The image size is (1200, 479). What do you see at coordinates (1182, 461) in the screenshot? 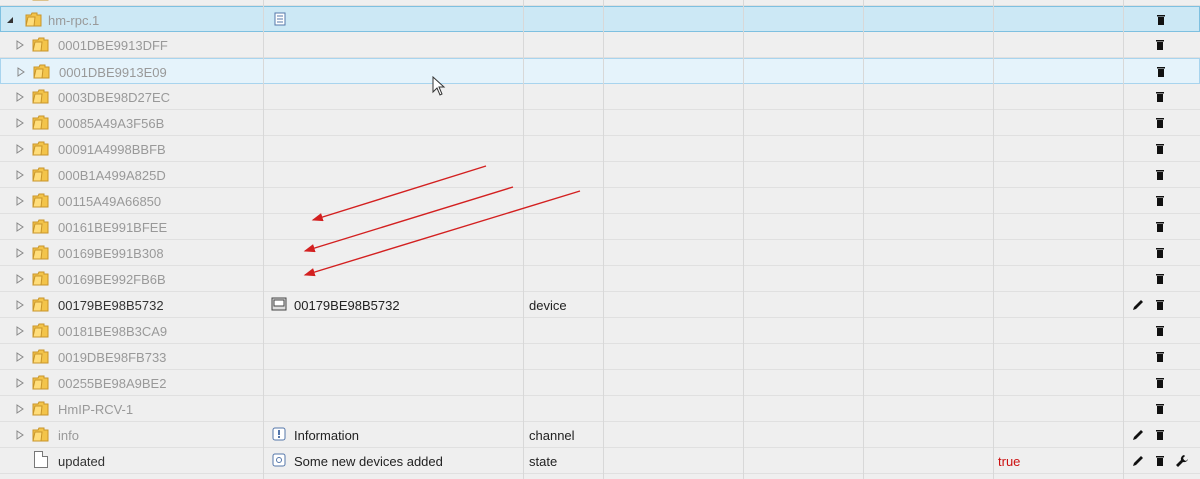
I see `wrench-button` at bounding box center [1182, 461].